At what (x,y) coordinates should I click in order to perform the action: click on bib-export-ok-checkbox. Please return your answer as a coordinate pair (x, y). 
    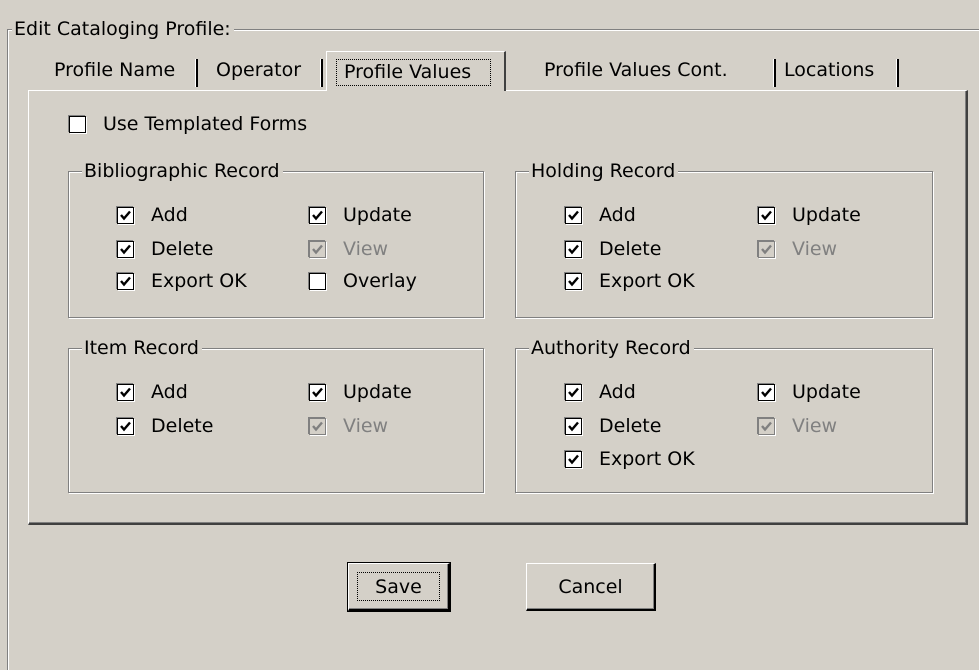
    Looking at the image, I should click on (125, 281).